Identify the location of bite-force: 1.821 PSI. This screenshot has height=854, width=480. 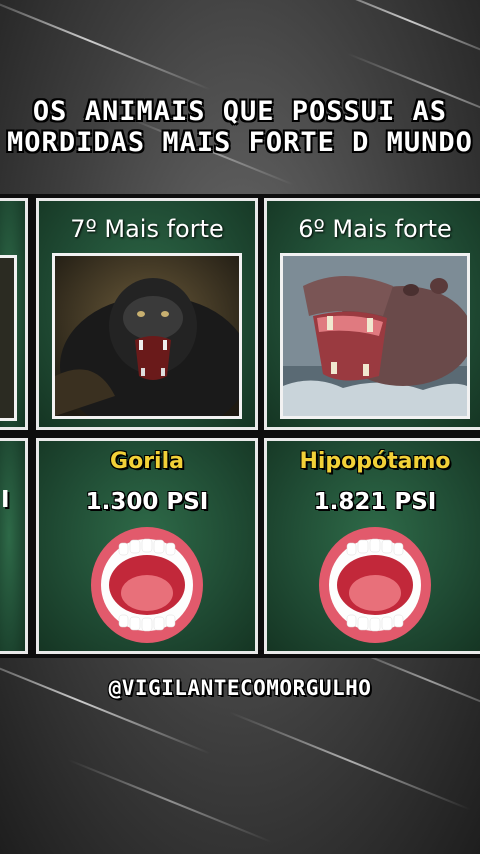
(375, 502).